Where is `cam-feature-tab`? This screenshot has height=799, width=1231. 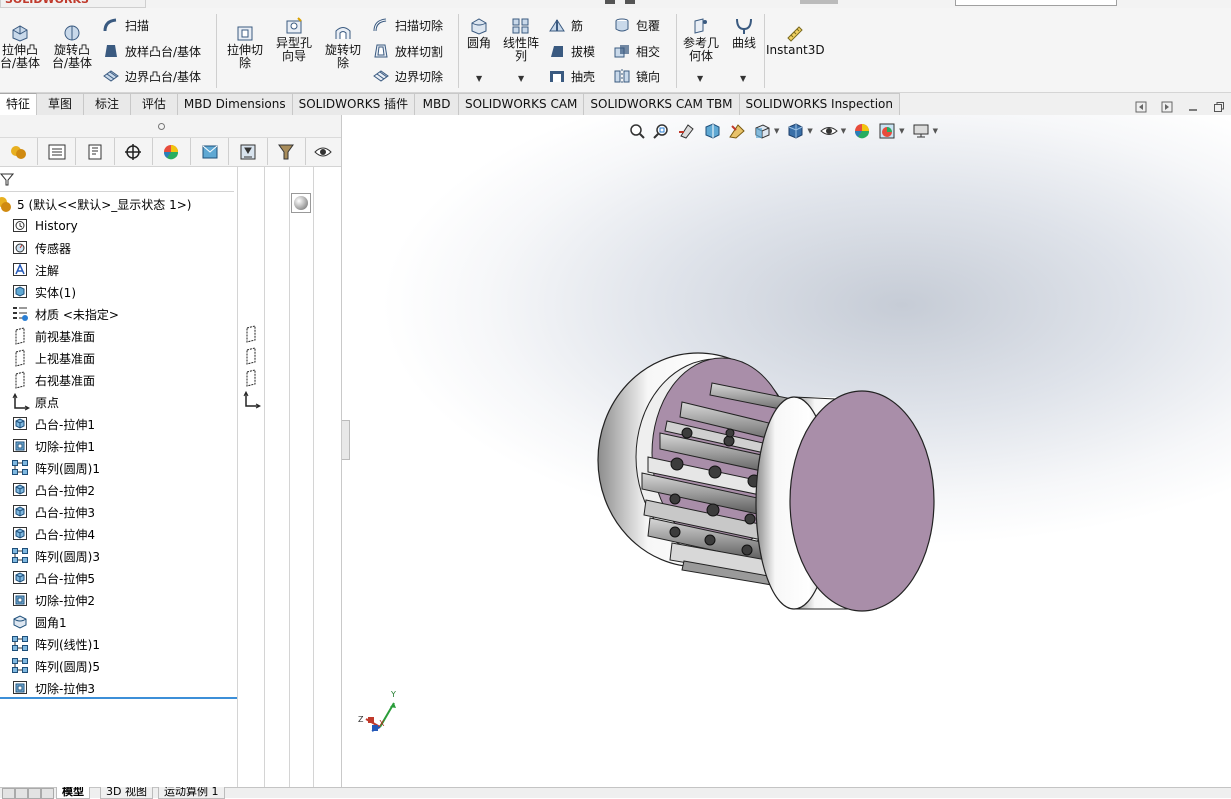
cam-feature-tab is located at coordinates (210, 151).